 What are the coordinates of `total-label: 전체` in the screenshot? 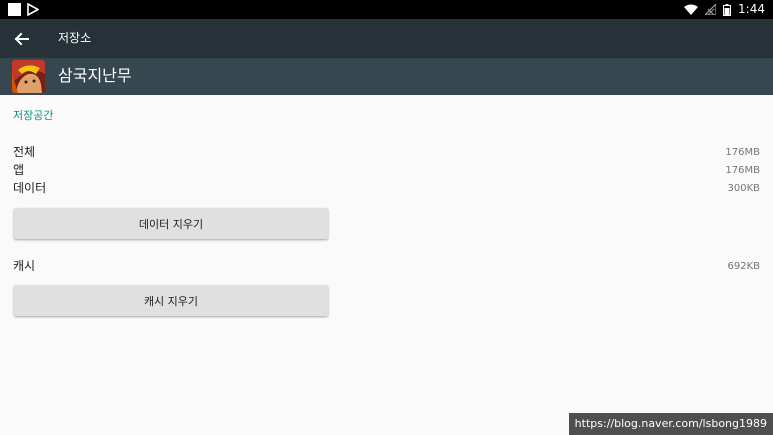 It's located at (24, 152).